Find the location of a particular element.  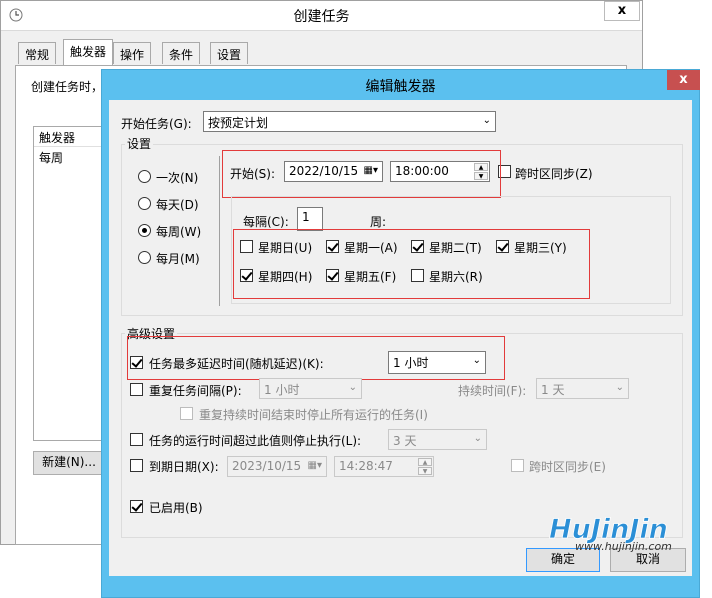

begin-task-select: 按预定计划 ⌄ is located at coordinates (349, 121).